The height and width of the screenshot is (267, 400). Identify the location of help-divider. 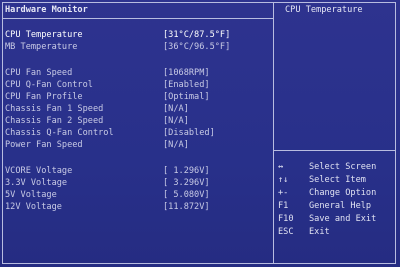
(335, 150).